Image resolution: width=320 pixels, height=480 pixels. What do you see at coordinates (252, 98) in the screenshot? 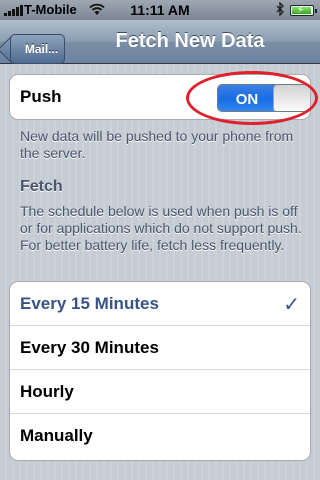
I see `highlight-circle-annotation` at bounding box center [252, 98].